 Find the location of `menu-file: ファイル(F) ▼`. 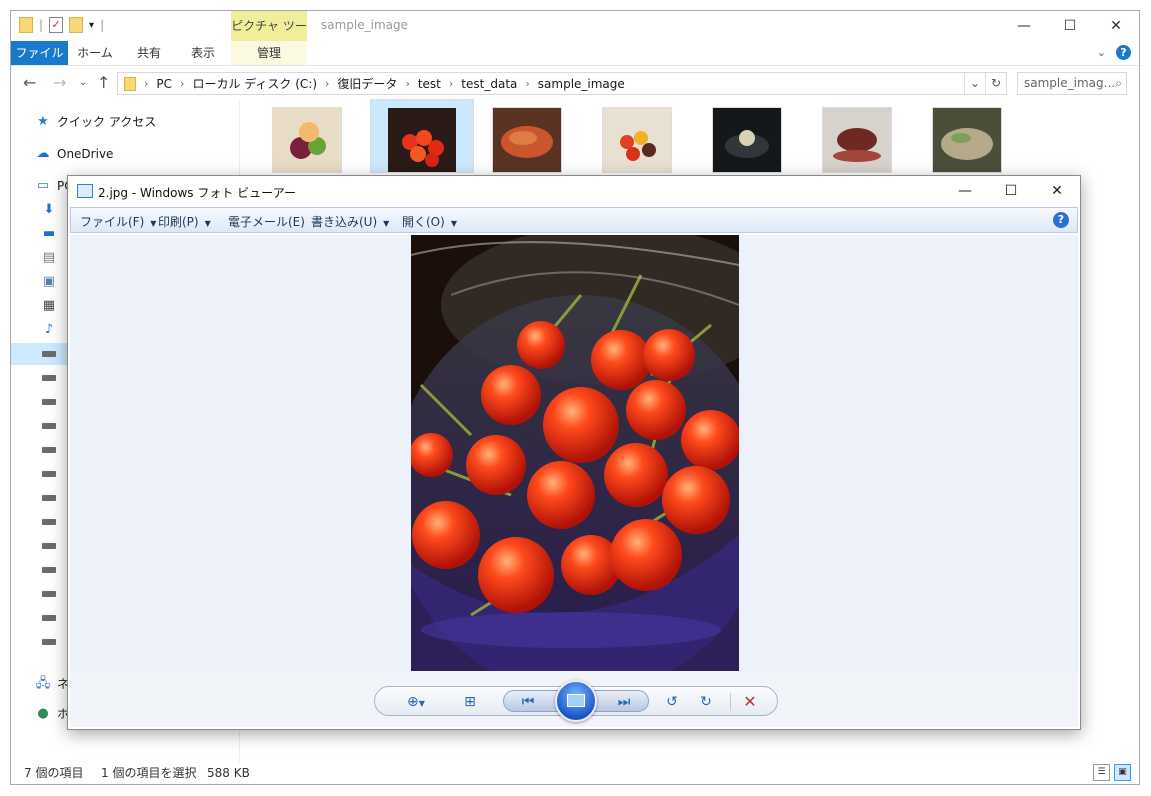

menu-file: ファイル(F) ▼ is located at coordinates (118, 221).